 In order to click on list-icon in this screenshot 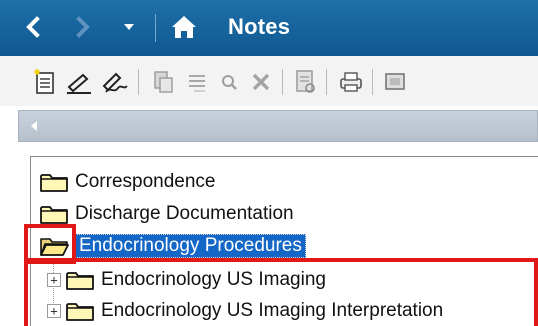, I will do `click(197, 83)`.